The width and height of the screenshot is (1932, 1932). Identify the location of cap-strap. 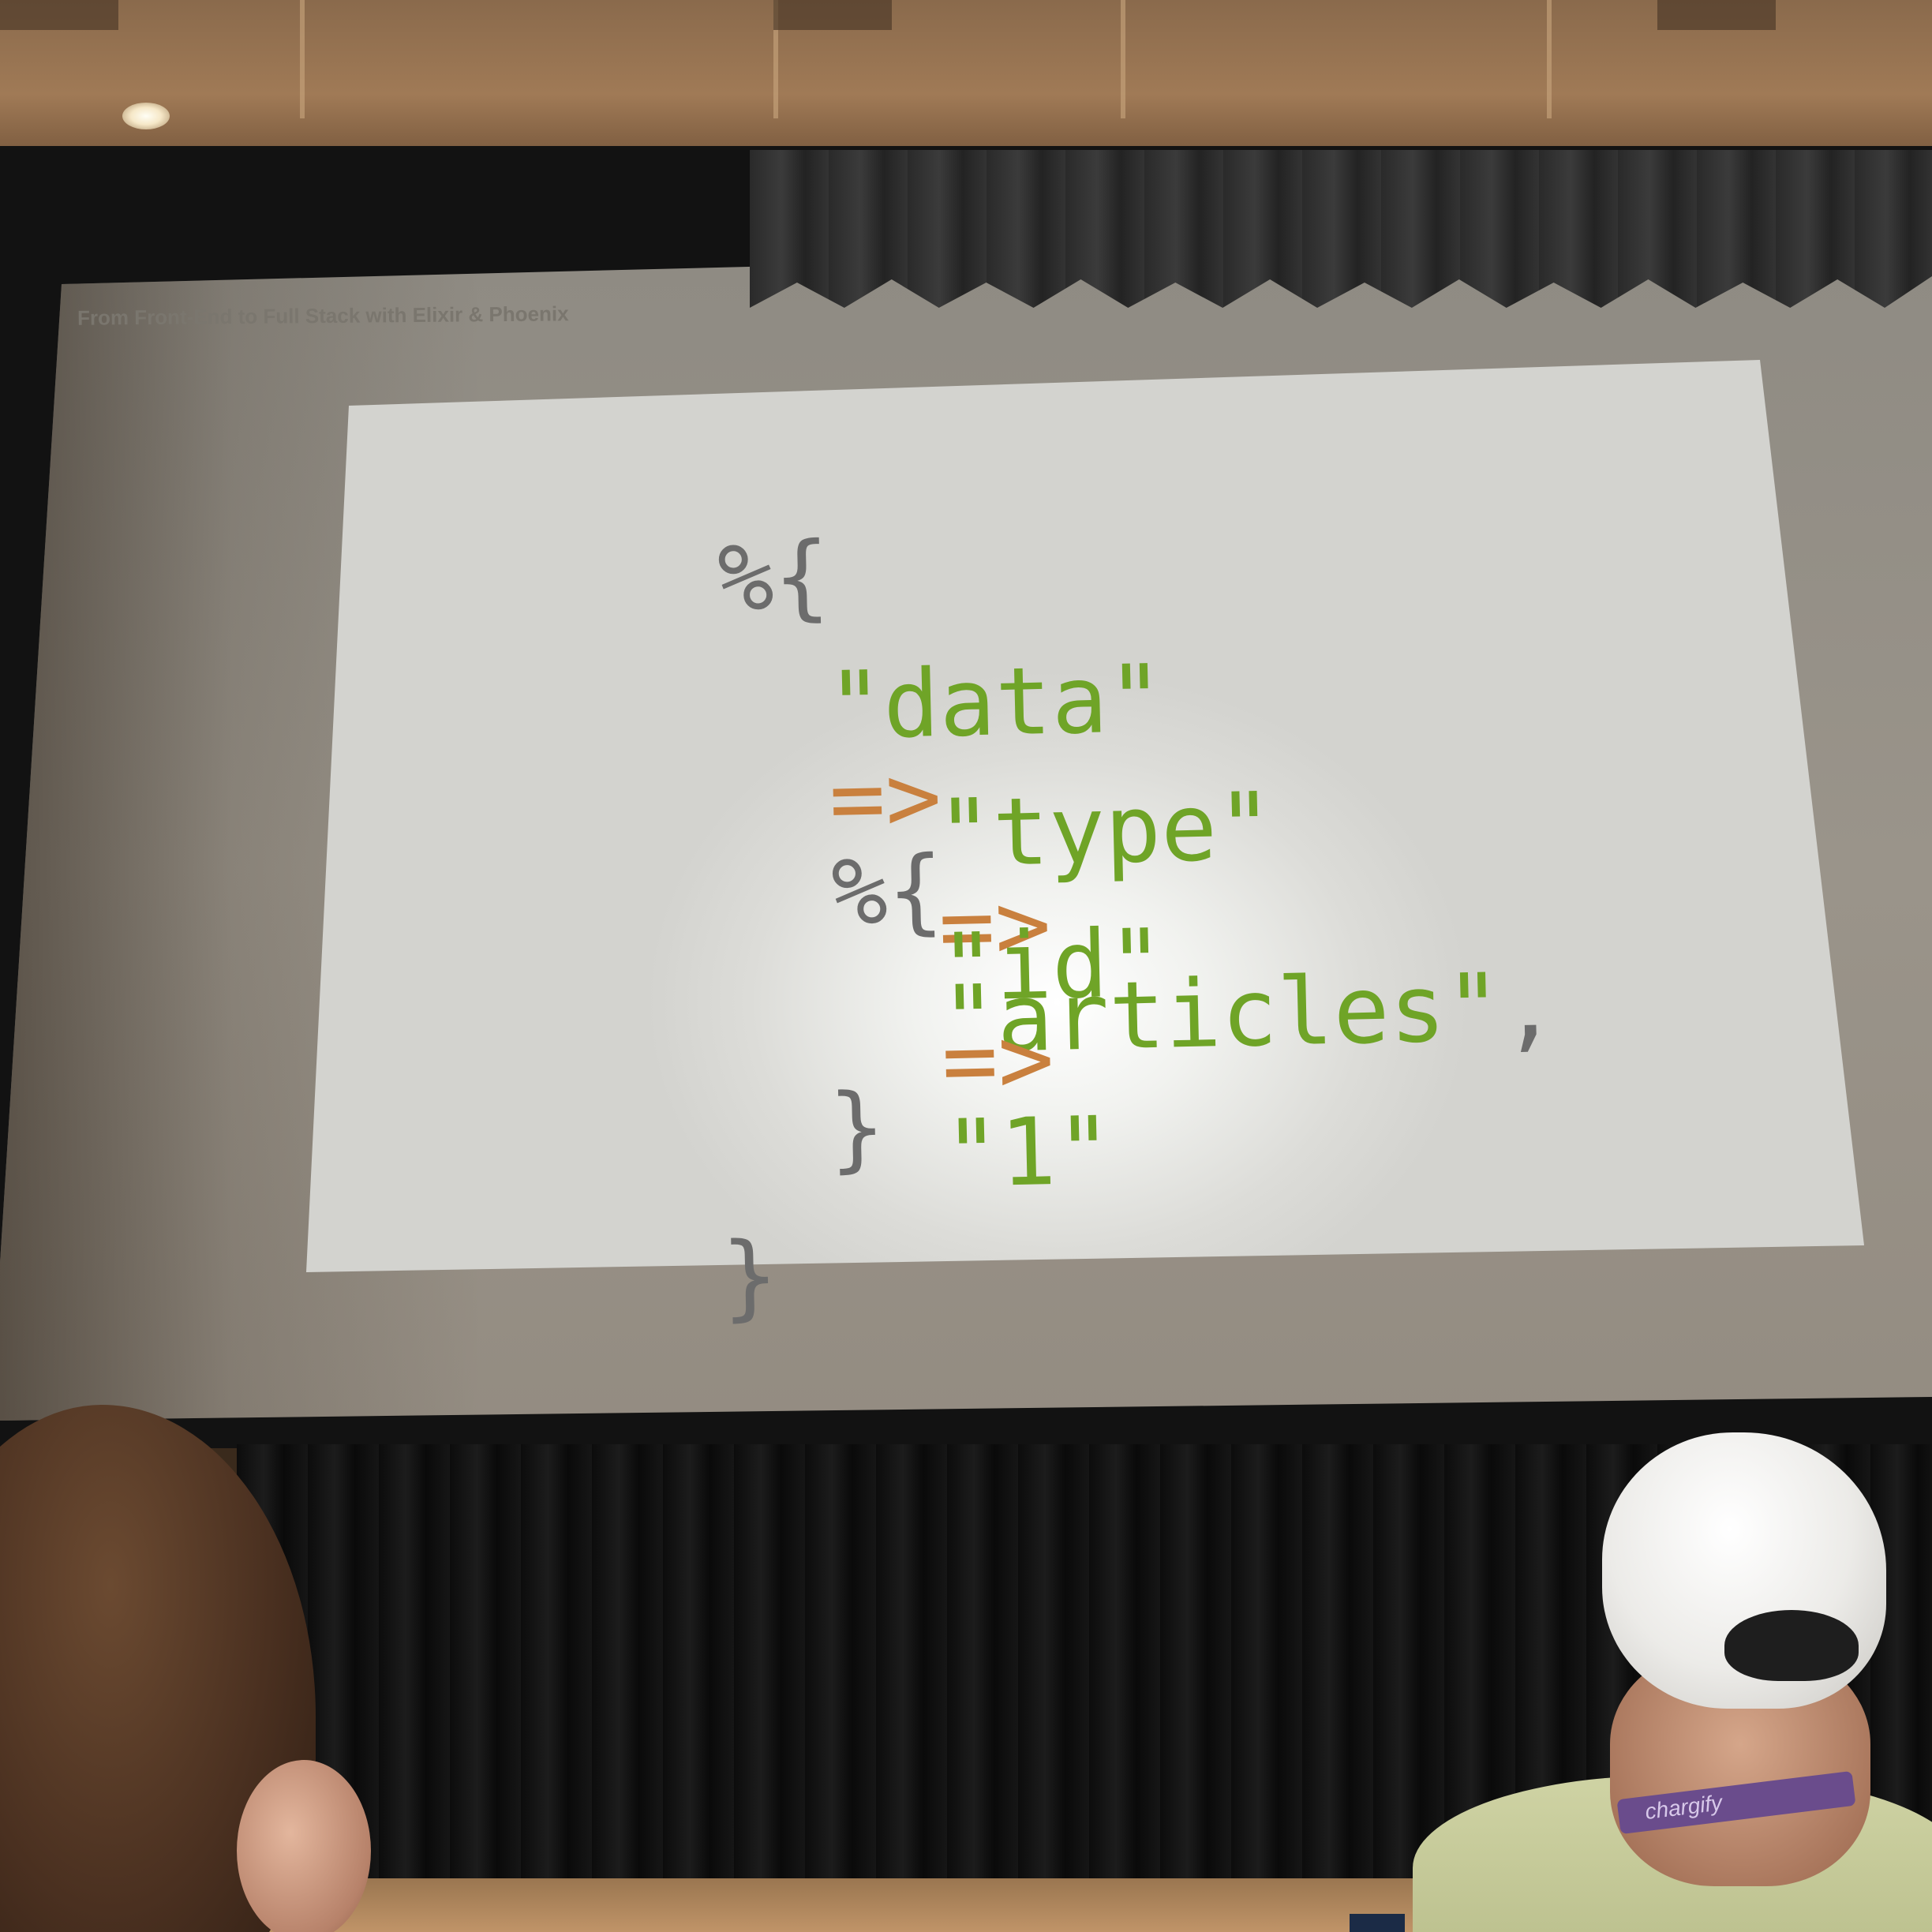
(1791, 1645).